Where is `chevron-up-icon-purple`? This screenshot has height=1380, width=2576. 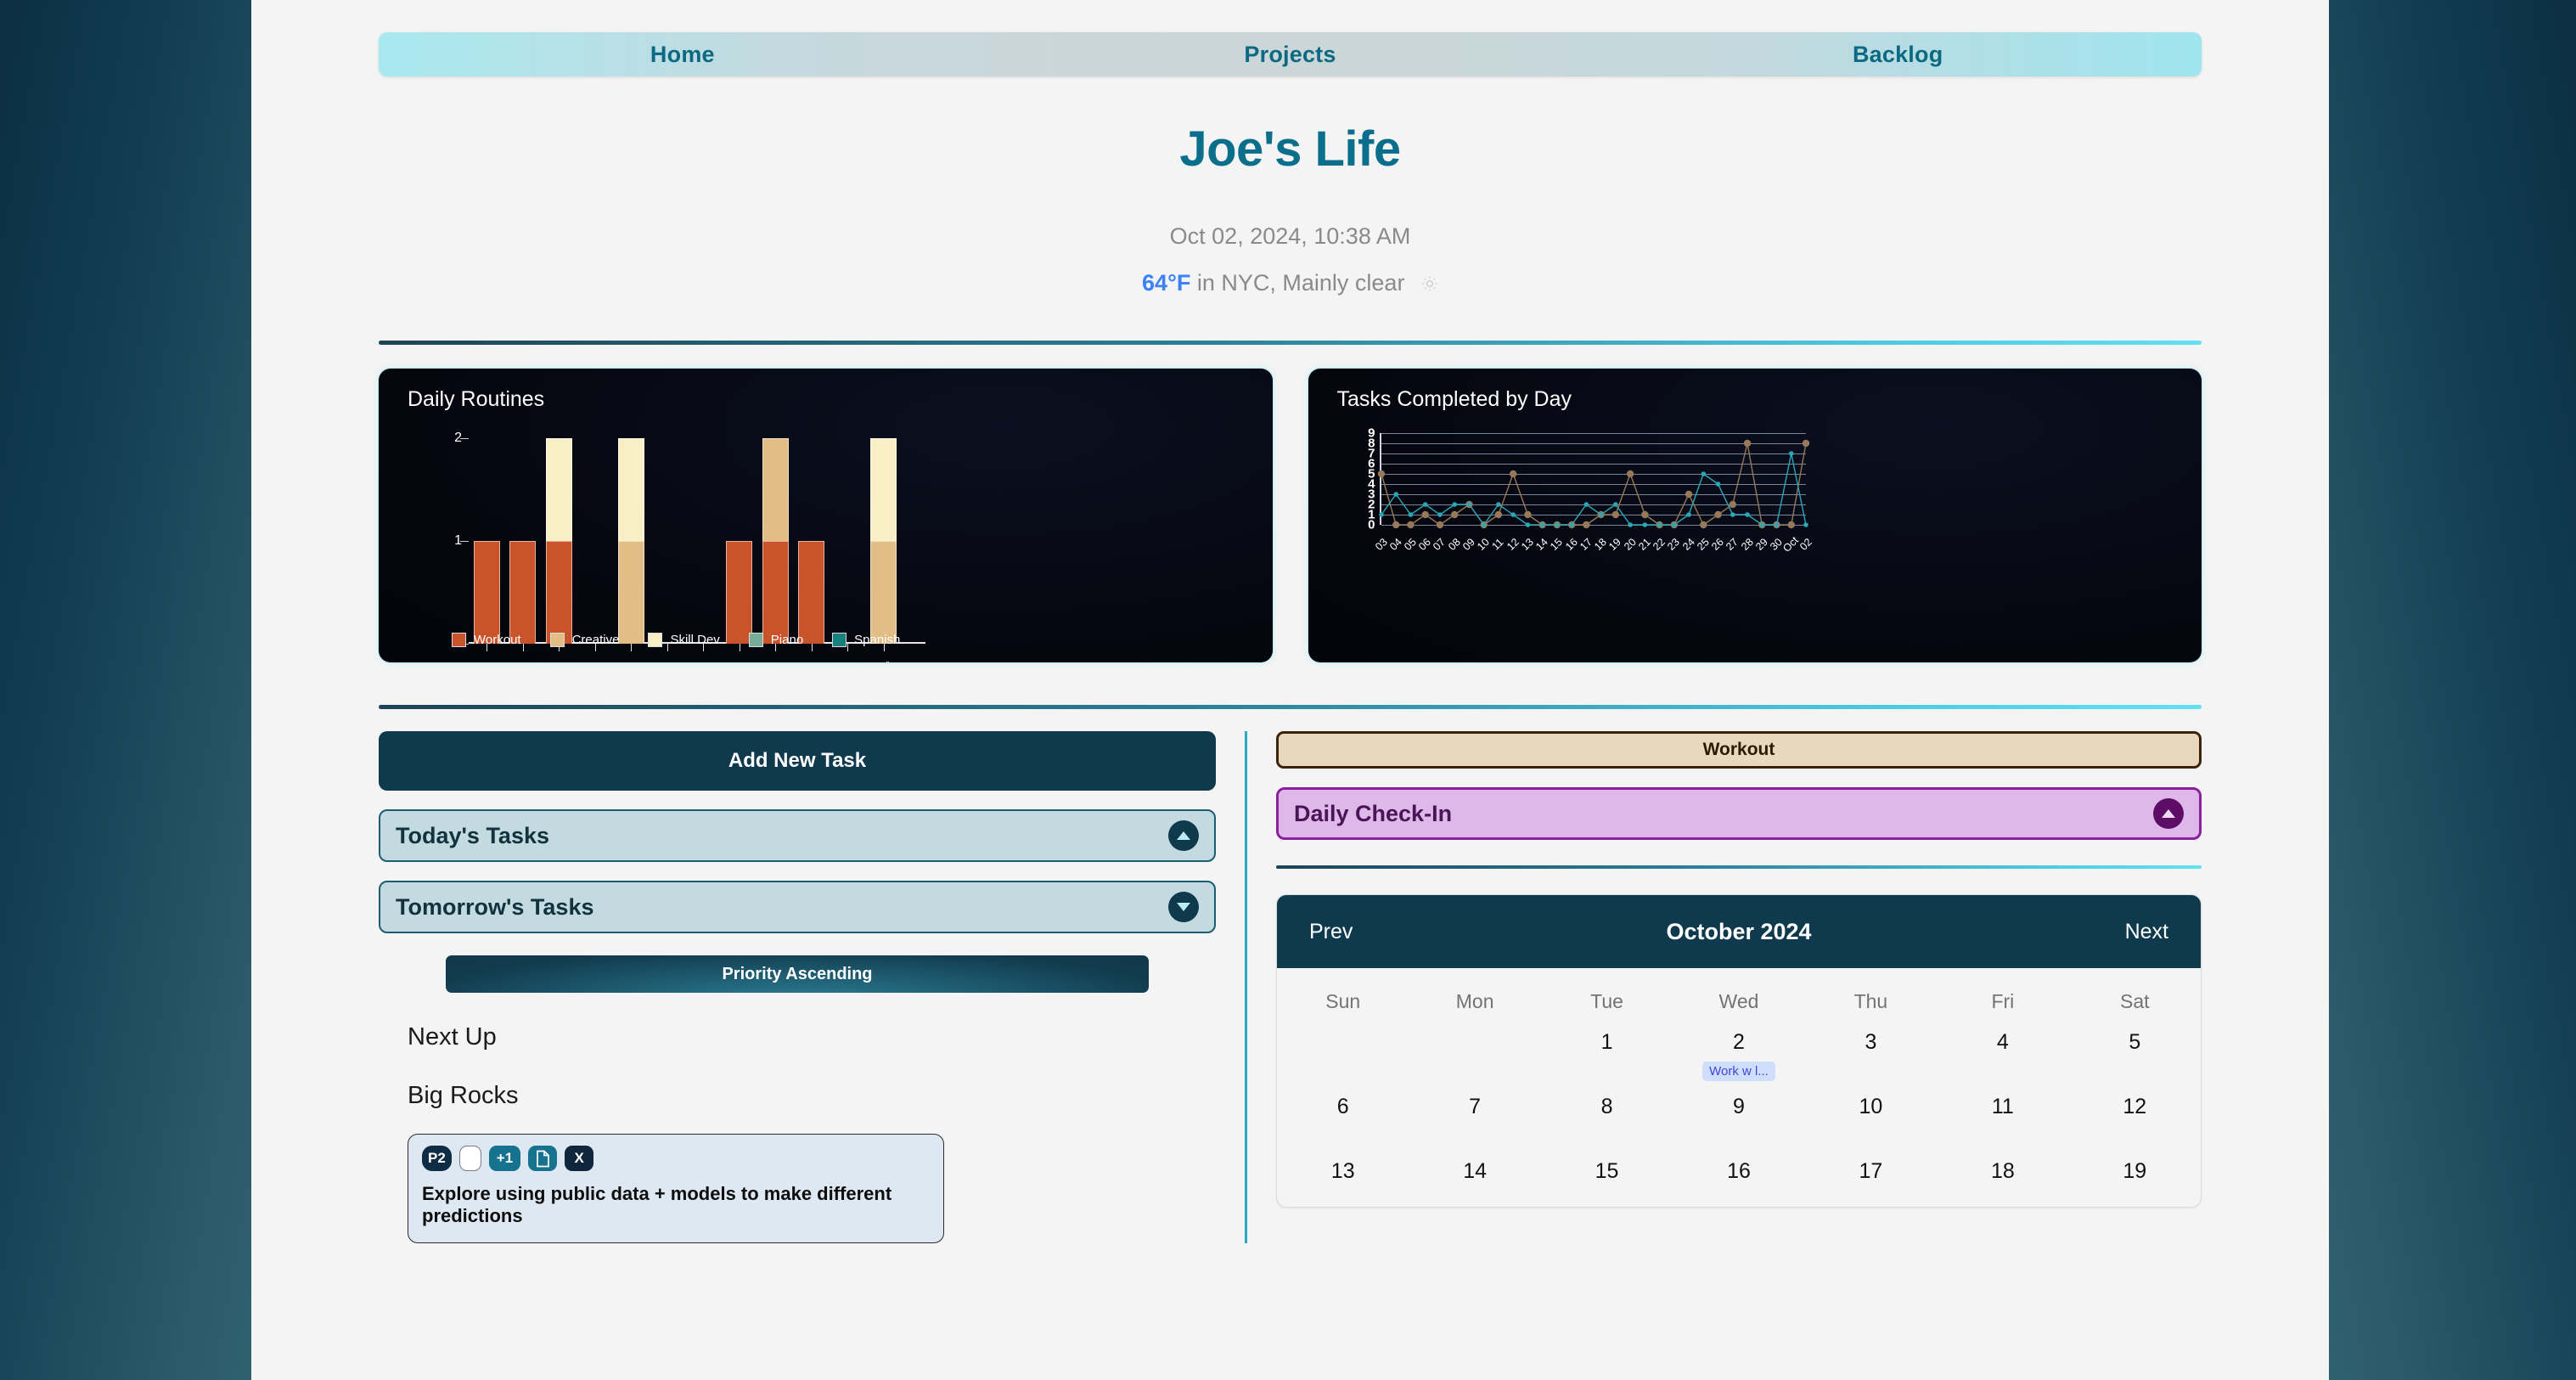
chevron-up-icon-purple is located at coordinates (2168, 813).